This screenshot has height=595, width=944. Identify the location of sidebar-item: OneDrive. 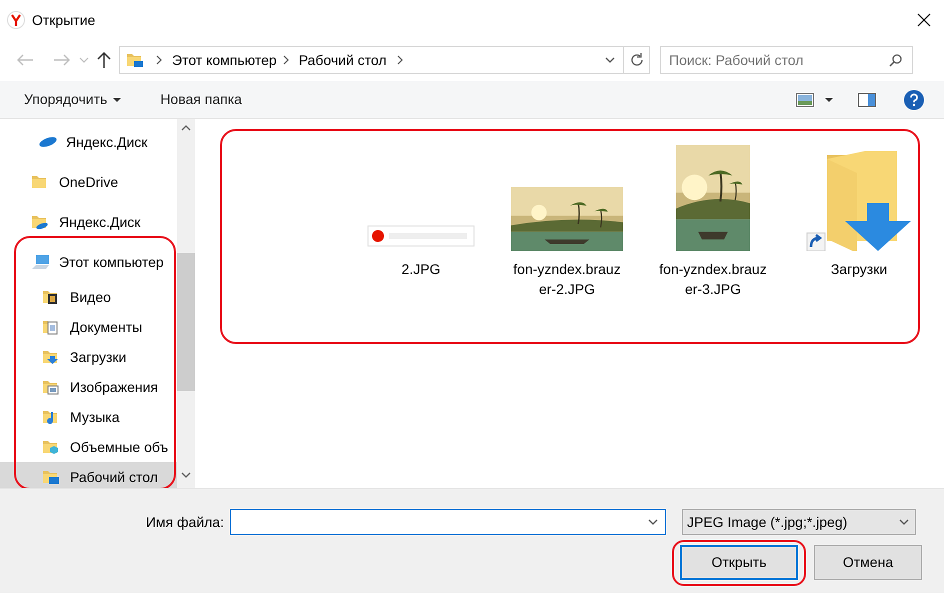
(88, 182).